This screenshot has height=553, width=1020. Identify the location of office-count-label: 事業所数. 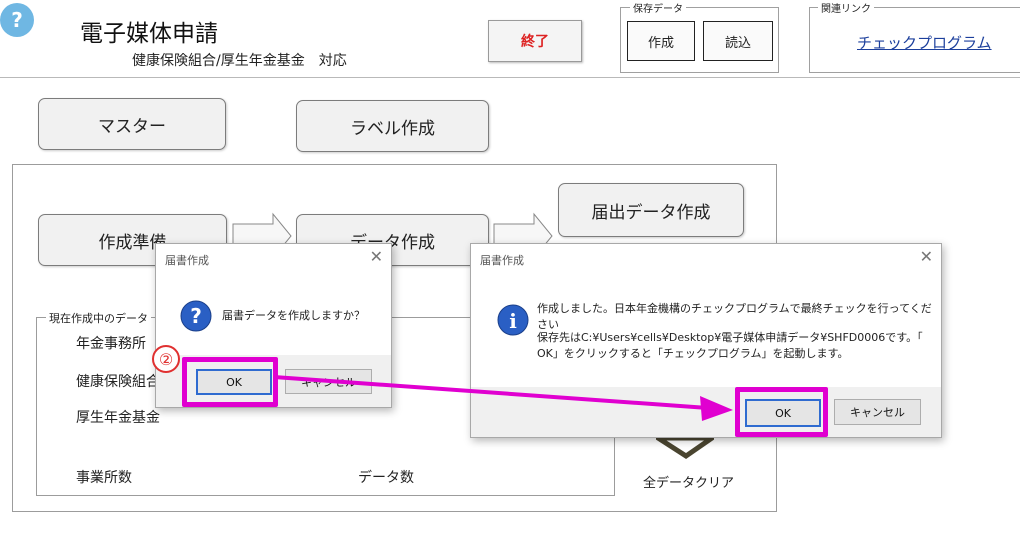
(104, 478).